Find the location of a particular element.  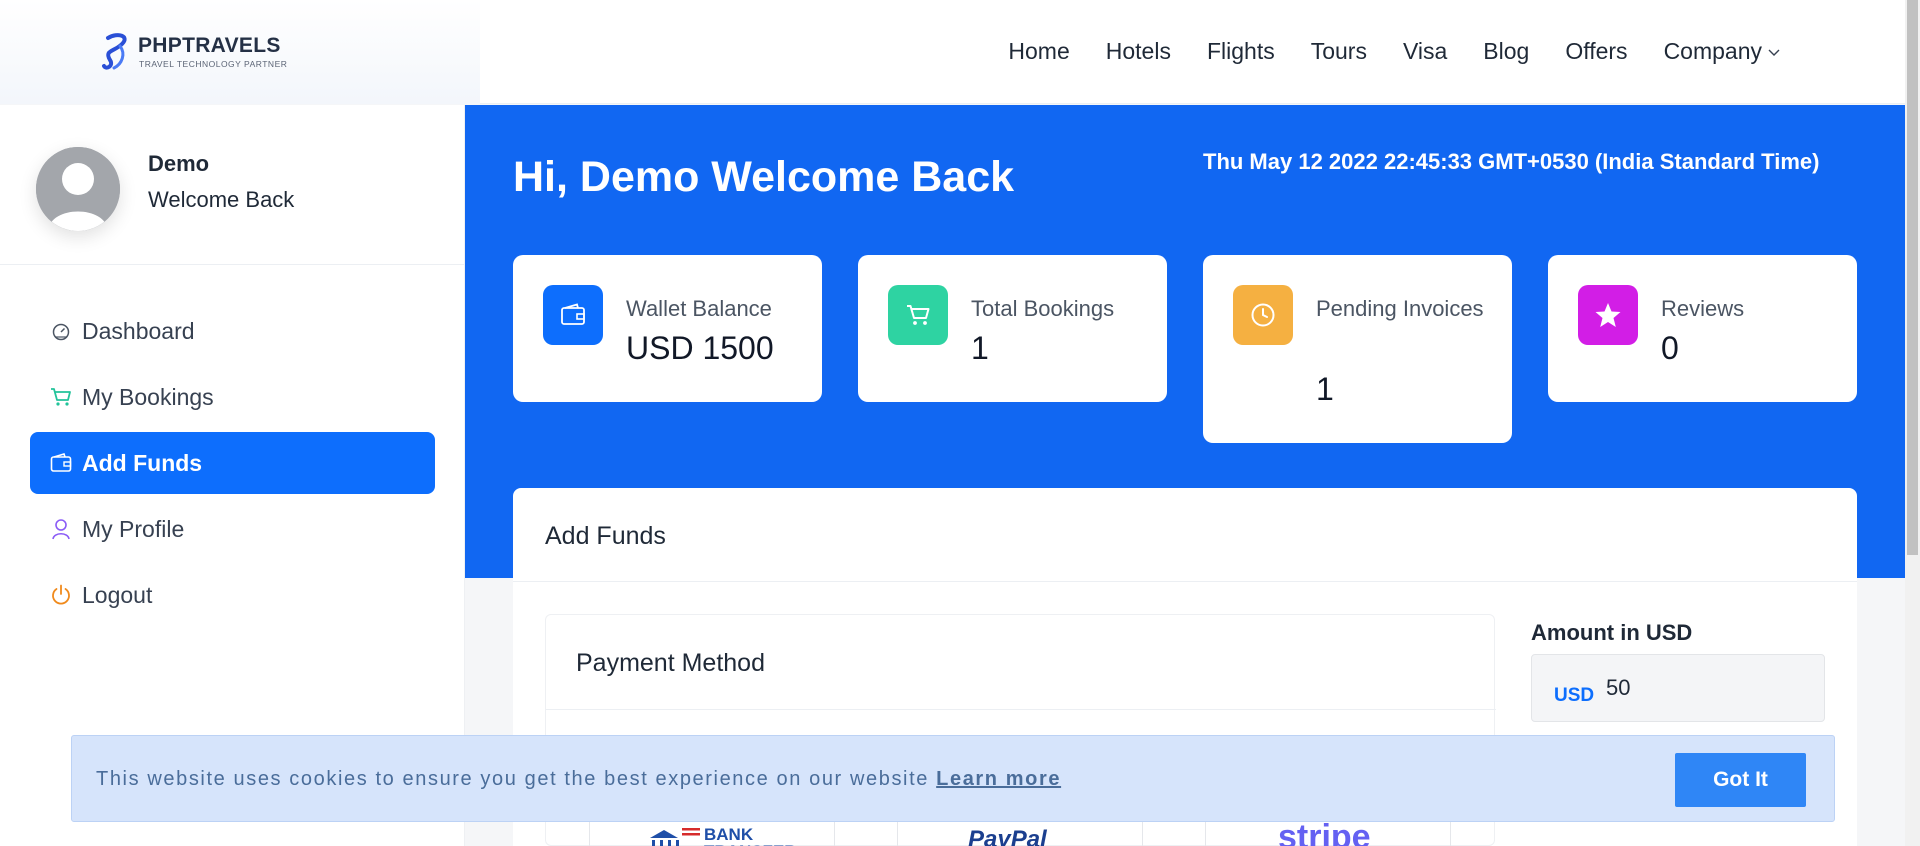

brand-tagline: TRAVEL TECHNOLOGY PARTNER is located at coordinates (213, 64).